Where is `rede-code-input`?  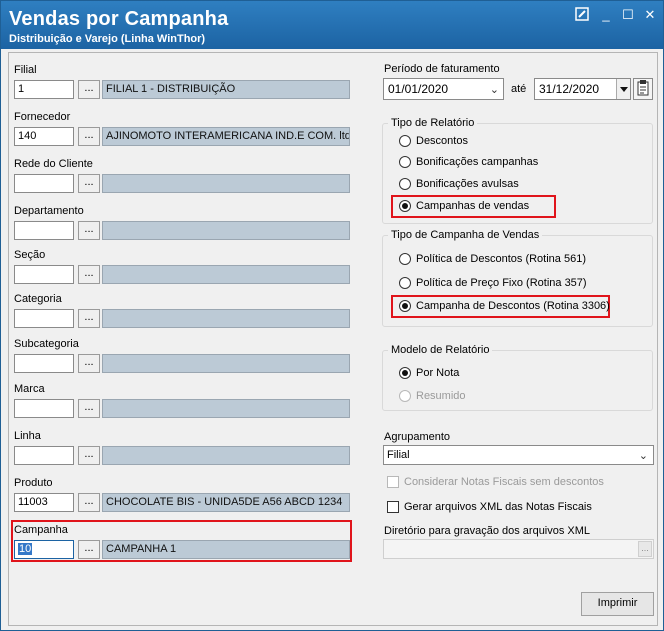
rede-code-input is located at coordinates (44, 183).